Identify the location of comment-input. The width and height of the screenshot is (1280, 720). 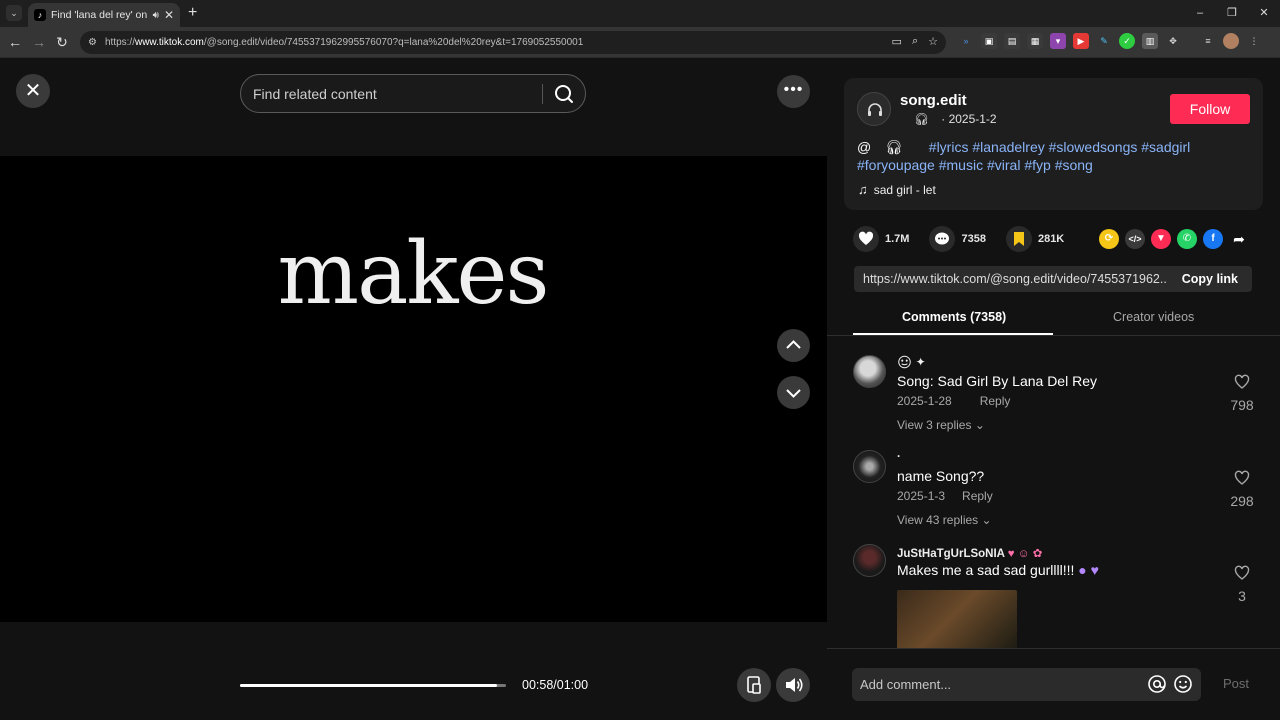
(995, 684).